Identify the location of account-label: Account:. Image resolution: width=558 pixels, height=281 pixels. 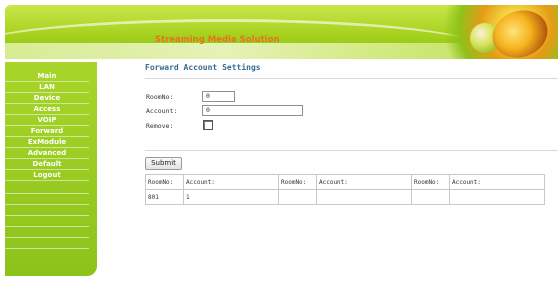
(162, 111).